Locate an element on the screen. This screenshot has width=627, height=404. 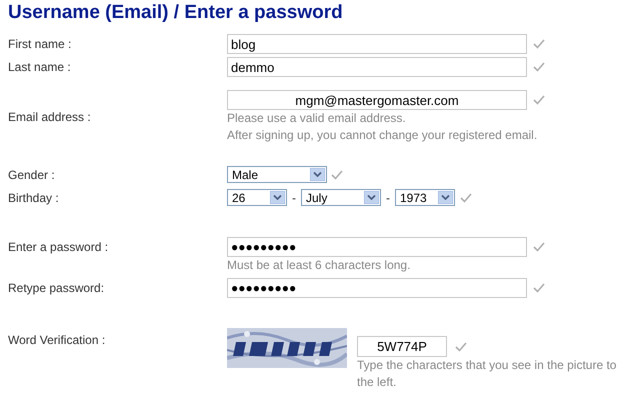
hint-text: After signing up, you cannot change your registered email. is located at coordinates (382, 135).